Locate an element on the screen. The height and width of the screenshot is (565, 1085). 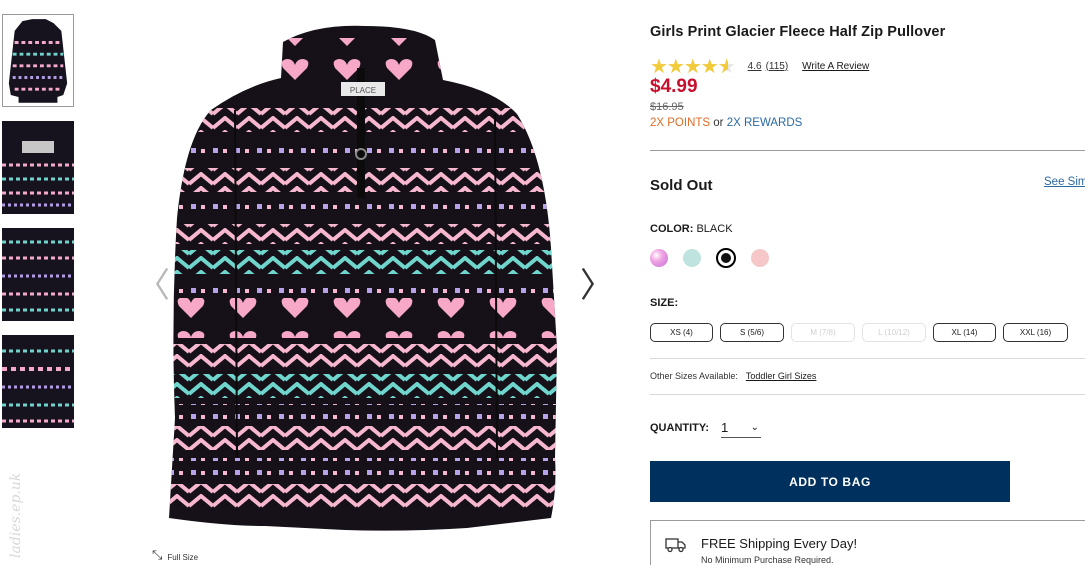
watermark: ladies.ep.uk is located at coordinates (16, 515).